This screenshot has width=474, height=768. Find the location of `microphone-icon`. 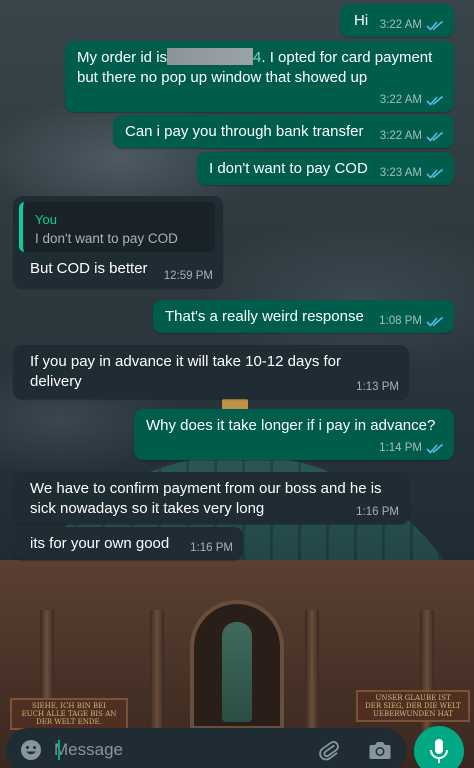

microphone-icon is located at coordinates (439, 751).